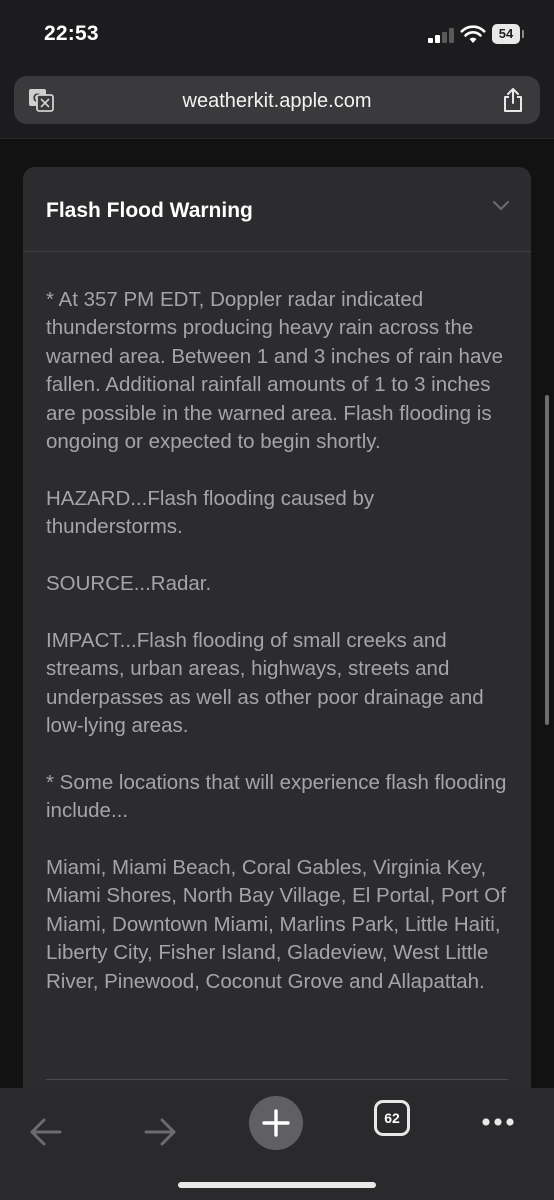 The width and height of the screenshot is (554, 1200). I want to click on tab-switcher-button: 62, so click(392, 1118).